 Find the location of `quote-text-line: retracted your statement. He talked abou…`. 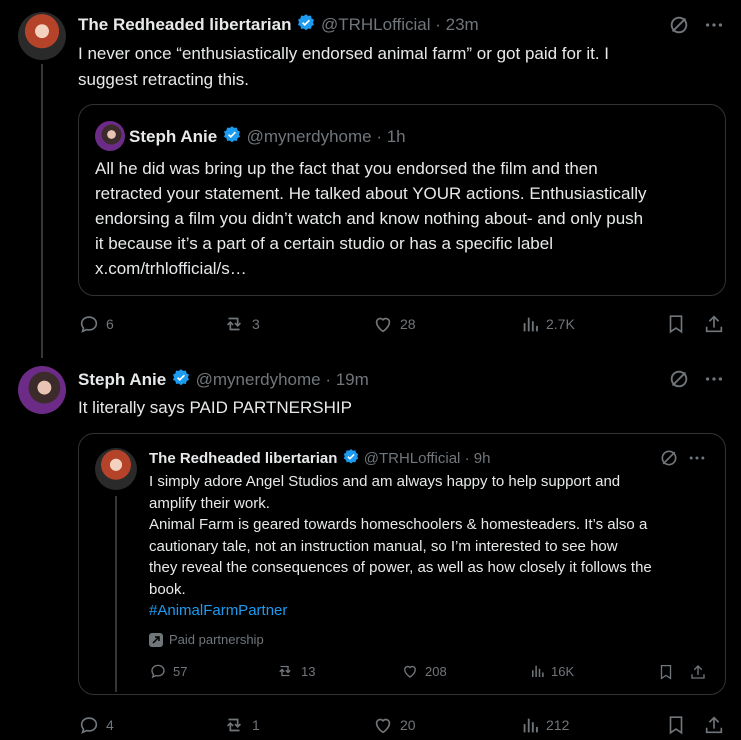

quote-text-line: retracted your statement. He talked abou… is located at coordinates (371, 193).